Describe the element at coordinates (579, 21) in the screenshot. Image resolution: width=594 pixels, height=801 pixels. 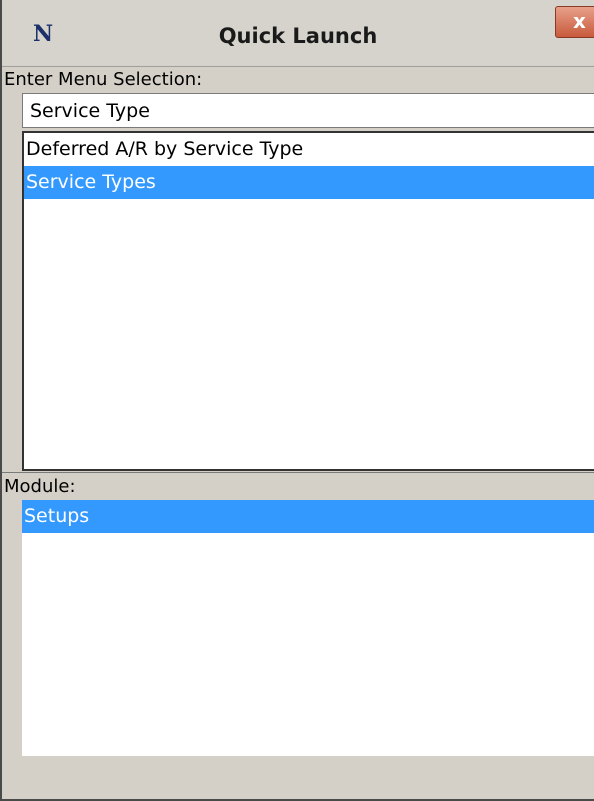
I see `close-icon: x` at that location.